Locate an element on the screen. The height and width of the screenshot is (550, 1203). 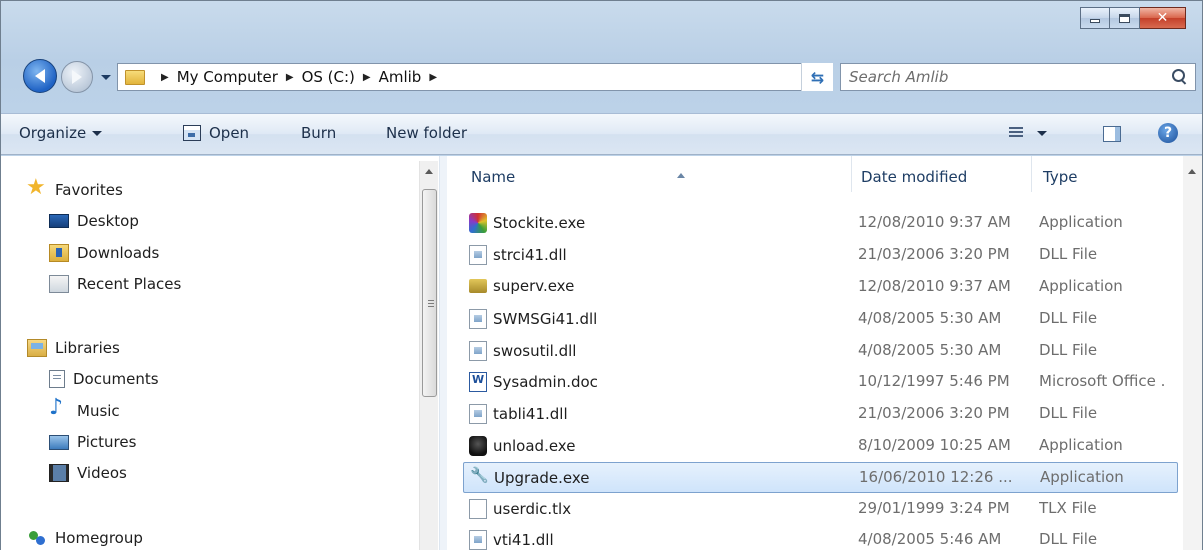
file-row: strci41.dll 21/03/2006 3:20 PM DLL File is located at coordinates (820, 255).